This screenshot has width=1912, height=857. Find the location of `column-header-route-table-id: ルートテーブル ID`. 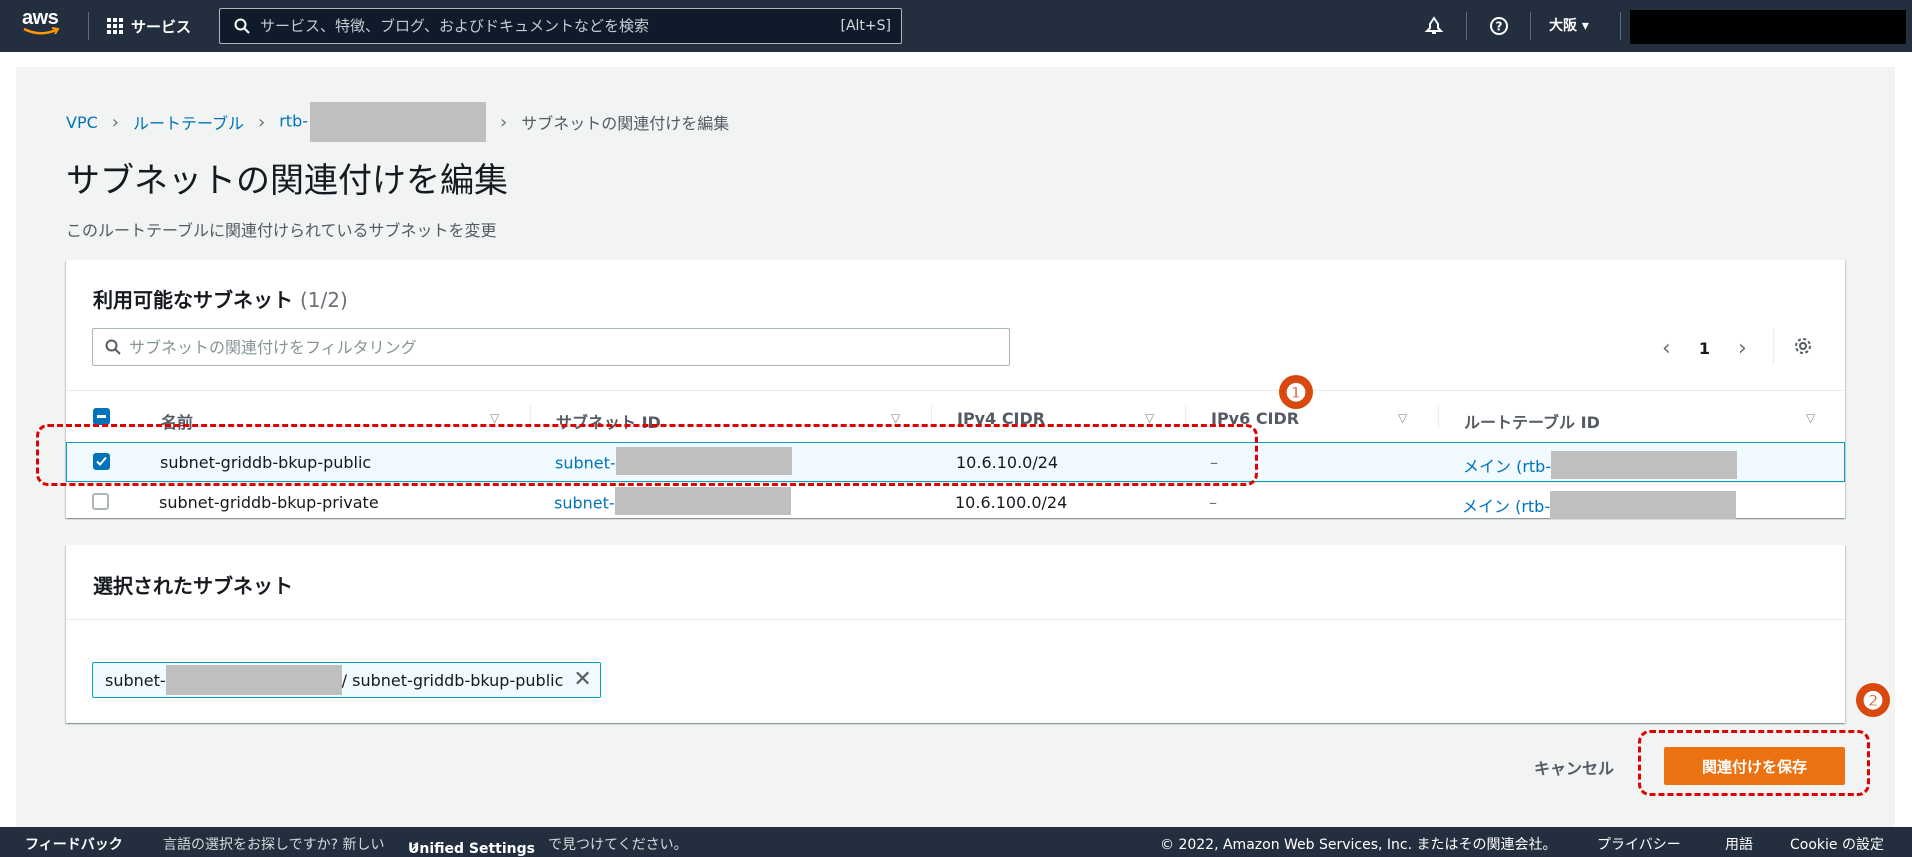

column-header-route-table-id: ルートテーブル ID is located at coordinates (1532, 421).